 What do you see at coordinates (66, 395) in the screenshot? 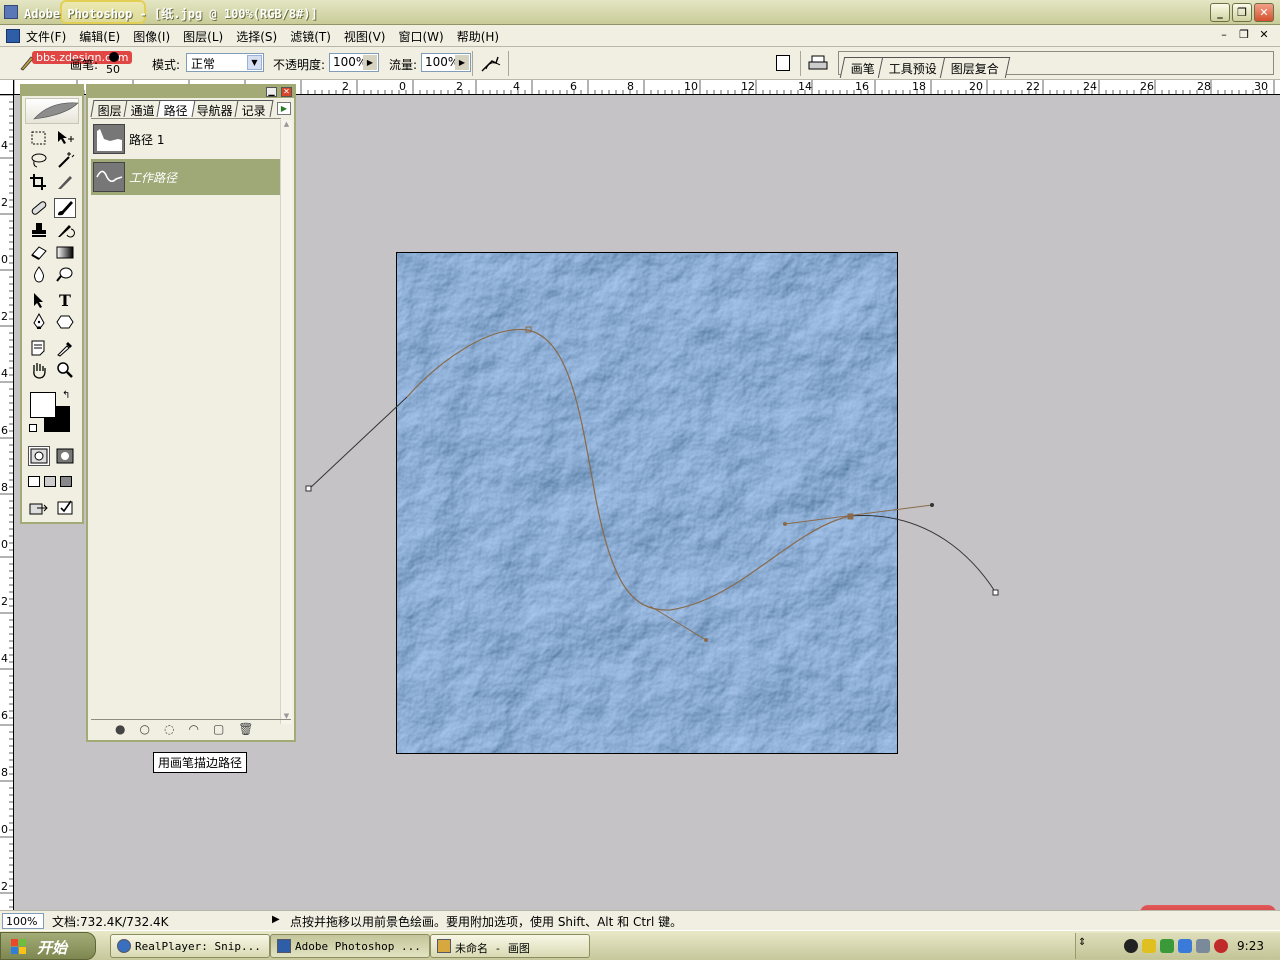
I see `swap-colors-icon: ↰` at bounding box center [66, 395].